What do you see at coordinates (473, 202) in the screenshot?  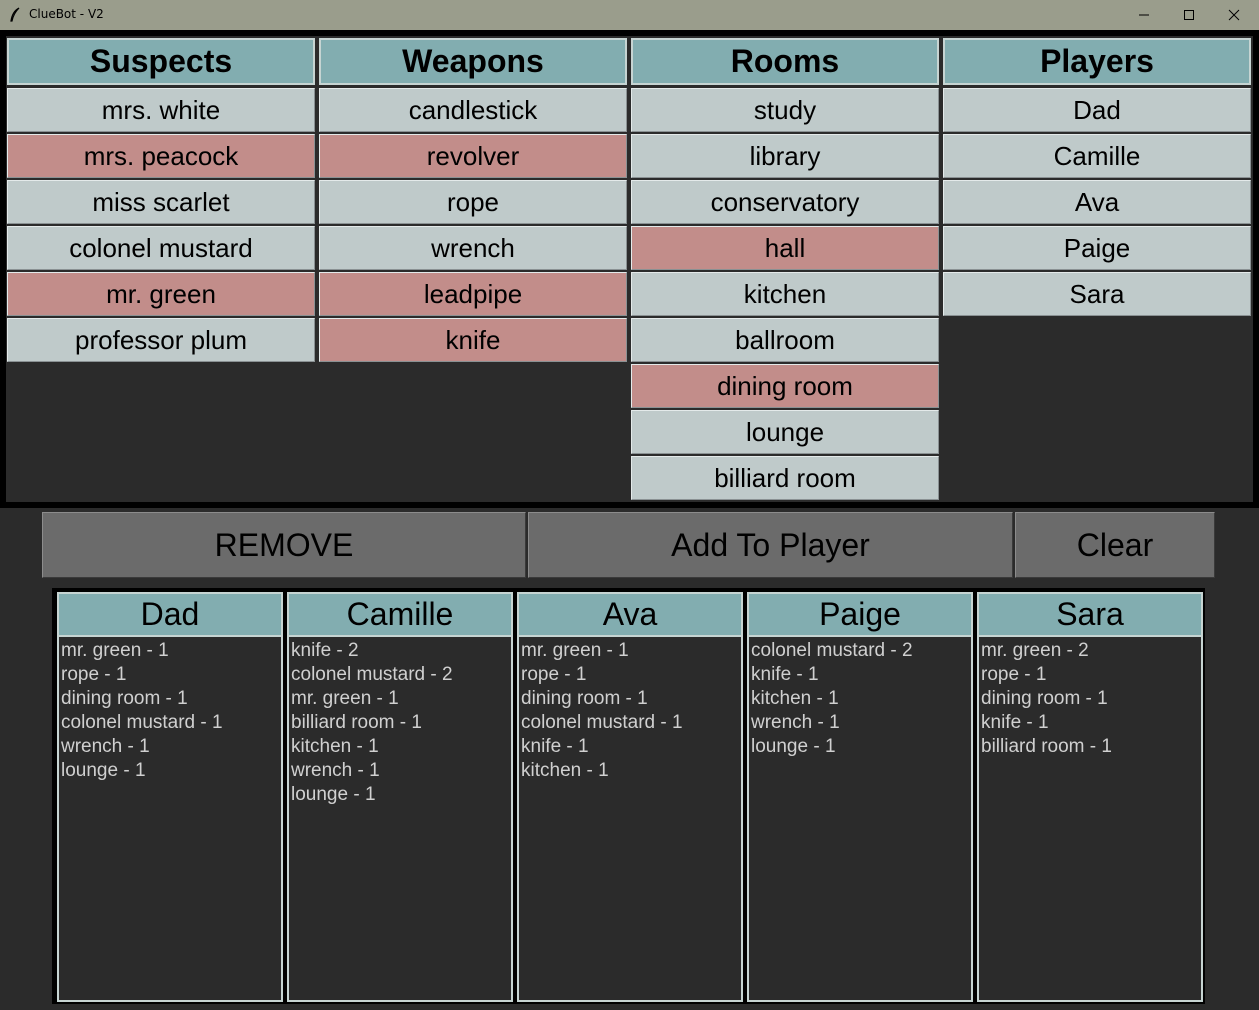 I see `weapons-item: rope` at bounding box center [473, 202].